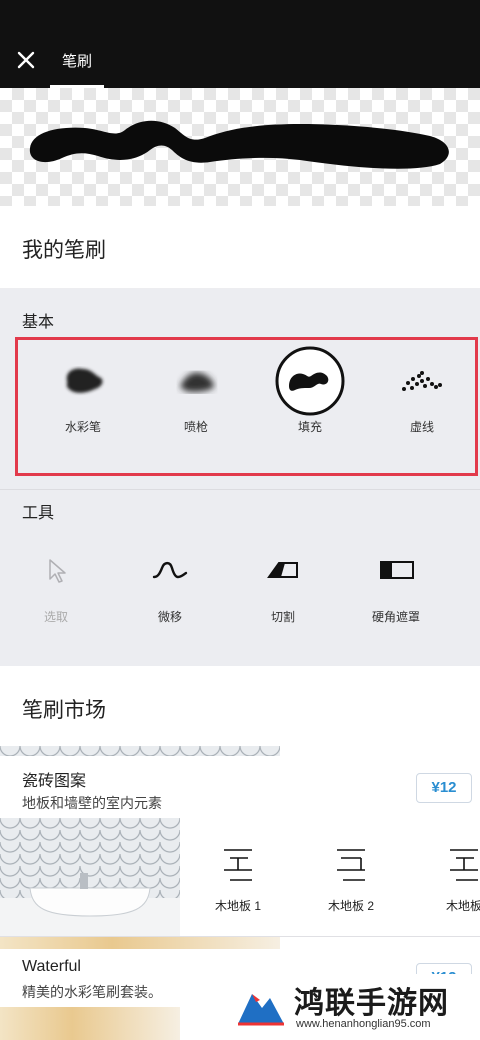 This screenshot has height=1040, width=480. What do you see at coordinates (239, 144) in the screenshot?
I see `brush-stroke-preview` at bounding box center [239, 144].